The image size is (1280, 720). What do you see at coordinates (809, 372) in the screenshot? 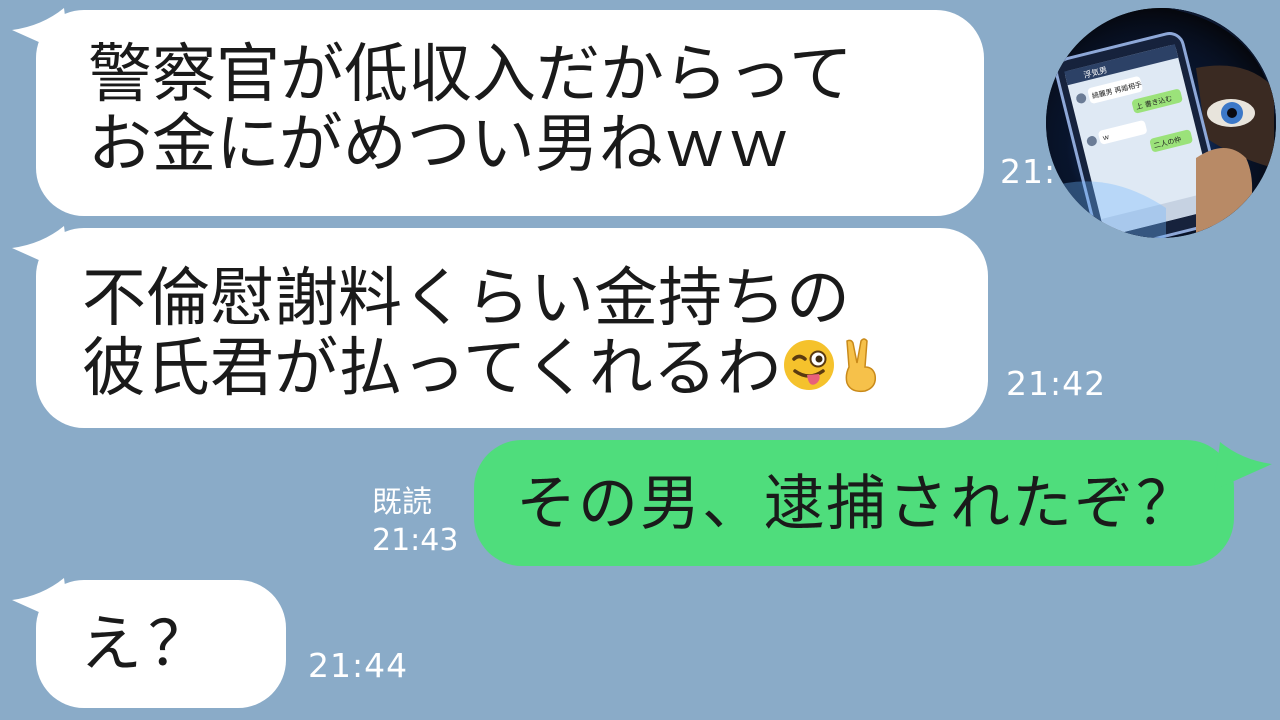
I see `winking-tongue-face-icon` at bounding box center [809, 372].